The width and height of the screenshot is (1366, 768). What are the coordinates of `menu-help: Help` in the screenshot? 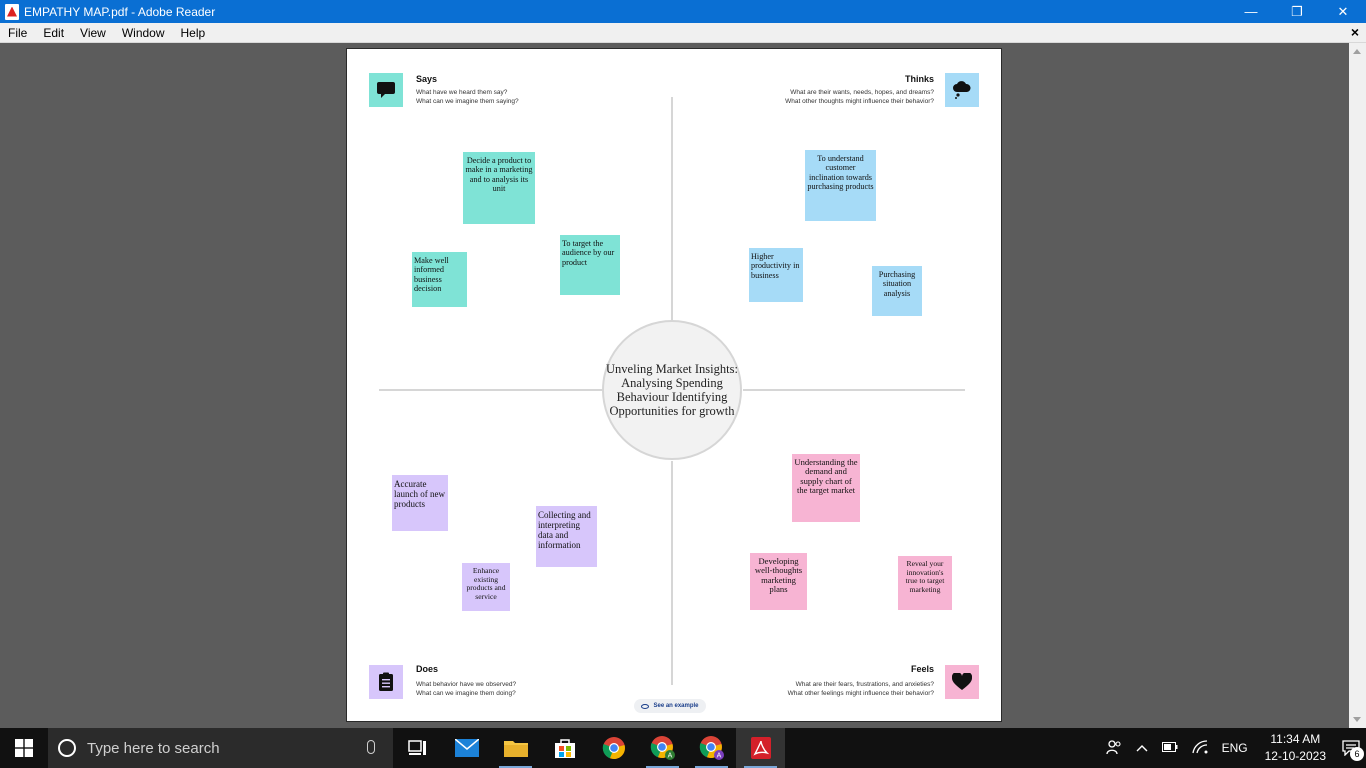 It's located at (193, 33).